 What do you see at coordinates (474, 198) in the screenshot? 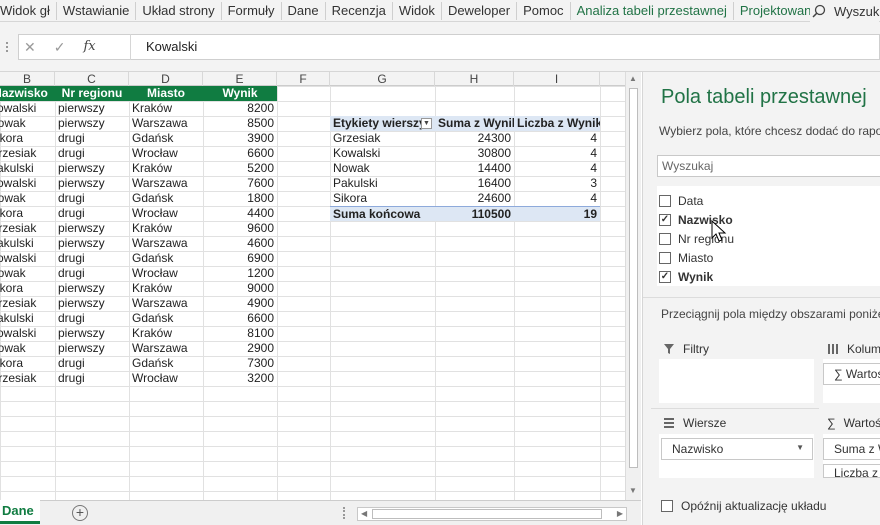
I see `pivot-cell: 24600` at bounding box center [474, 198].